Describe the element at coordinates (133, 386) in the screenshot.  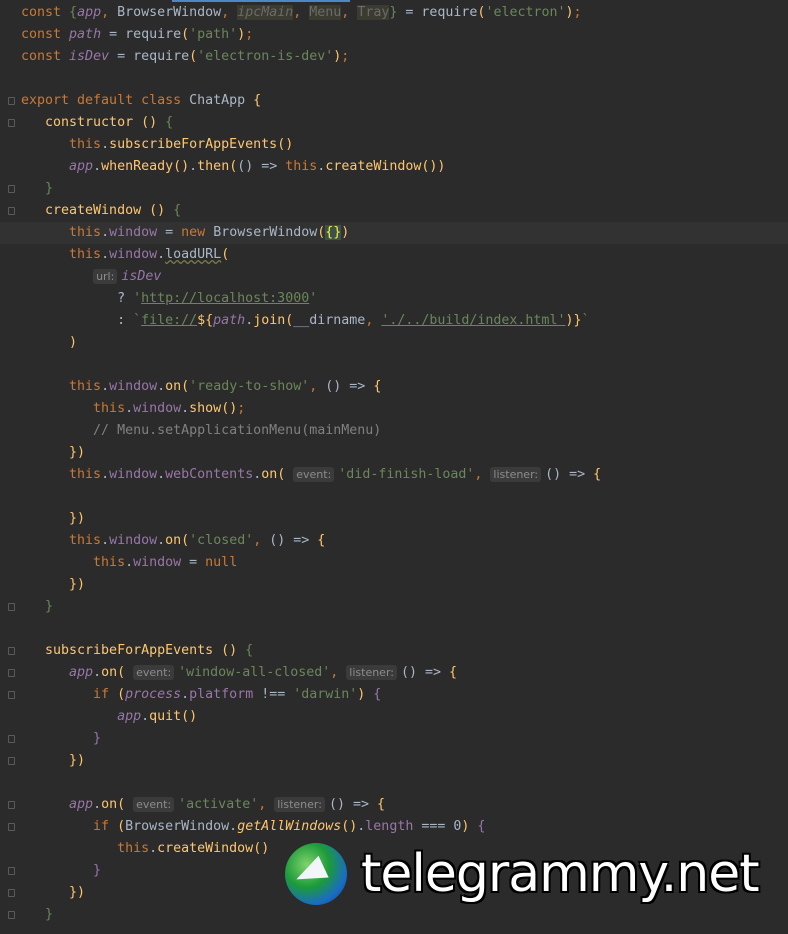
I see `code-token: window` at that location.